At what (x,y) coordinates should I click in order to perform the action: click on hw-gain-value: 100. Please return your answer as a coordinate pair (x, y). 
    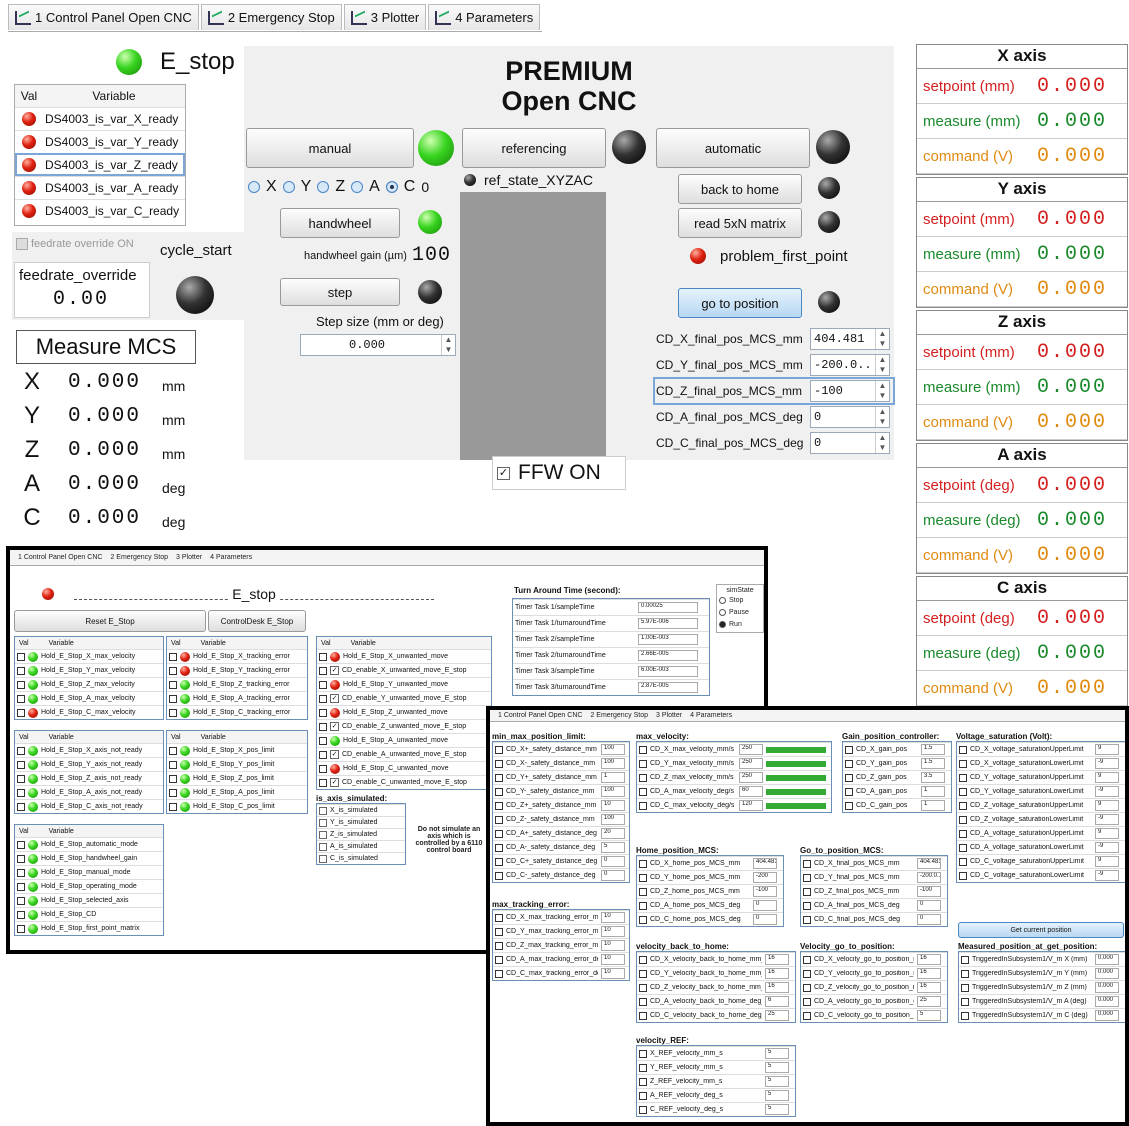
    Looking at the image, I should click on (431, 255).